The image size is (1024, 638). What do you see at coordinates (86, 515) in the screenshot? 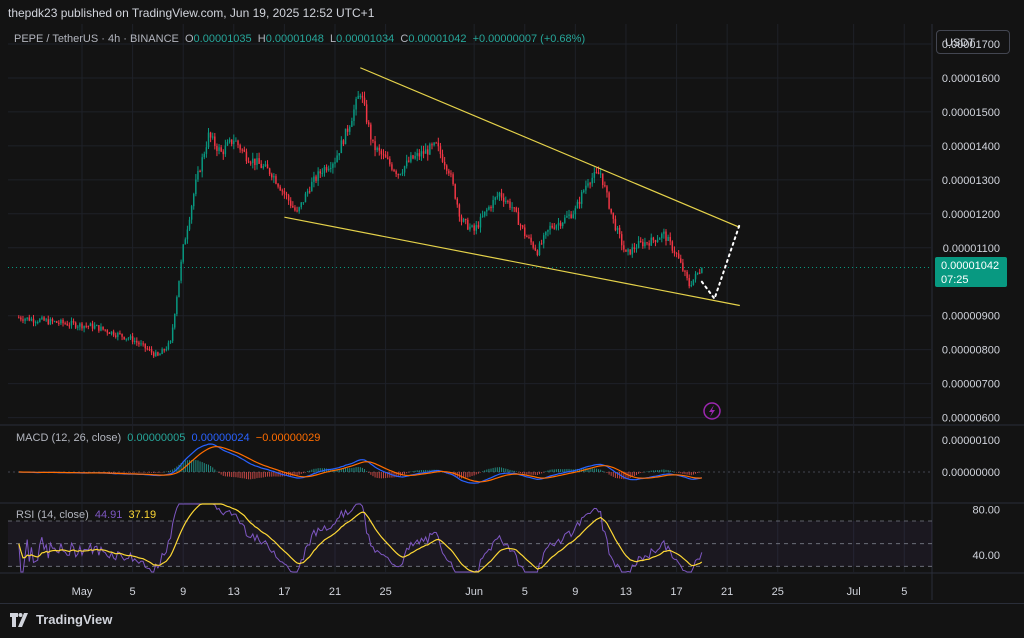
I see `rsi-legend: RSI (14, close) 44.91 37.19` at bounding box center [86, 515].